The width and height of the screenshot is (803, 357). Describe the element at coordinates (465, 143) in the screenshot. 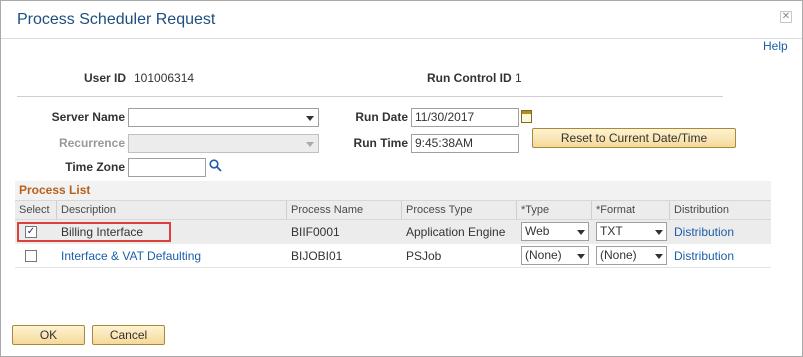

I see `run-time-input: 9:45:38AM` at that location.